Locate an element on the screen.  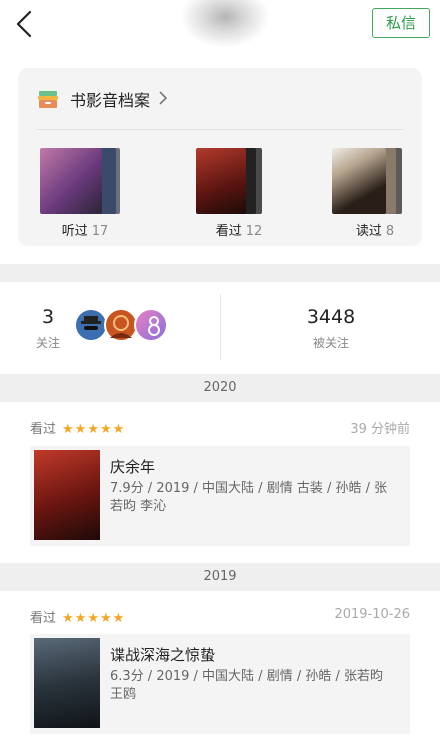
archive-divider is located at coordinates (220, 129).